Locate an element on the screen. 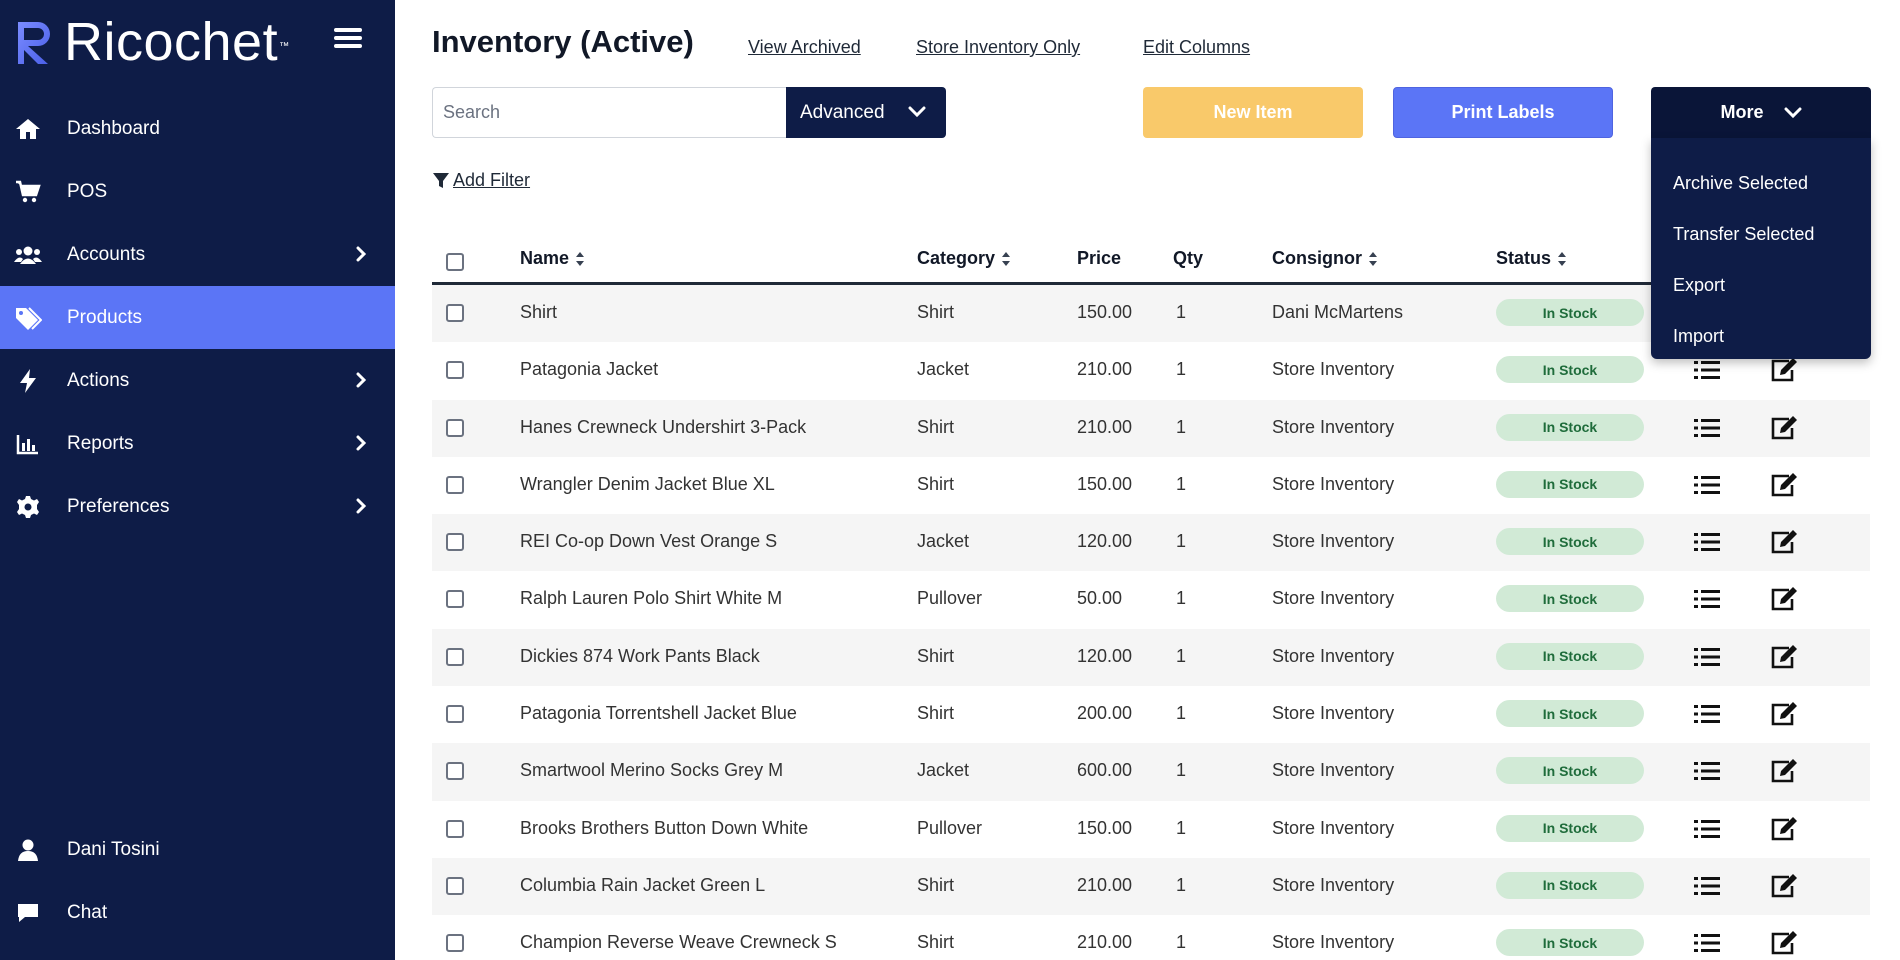  select-all-checkbox is located at coordinates (455, 262).